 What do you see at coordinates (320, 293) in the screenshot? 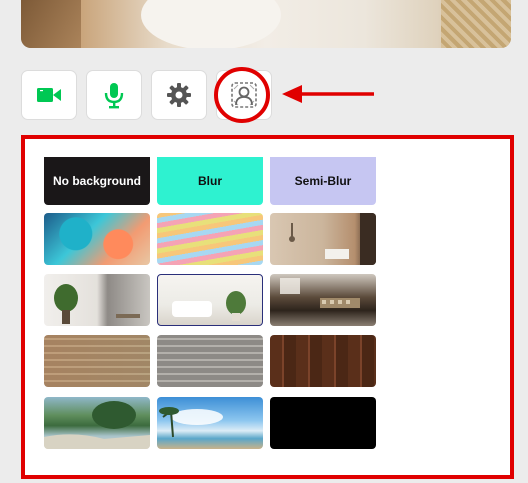
I see `cafe-scene` at bounding box center [320, 293].